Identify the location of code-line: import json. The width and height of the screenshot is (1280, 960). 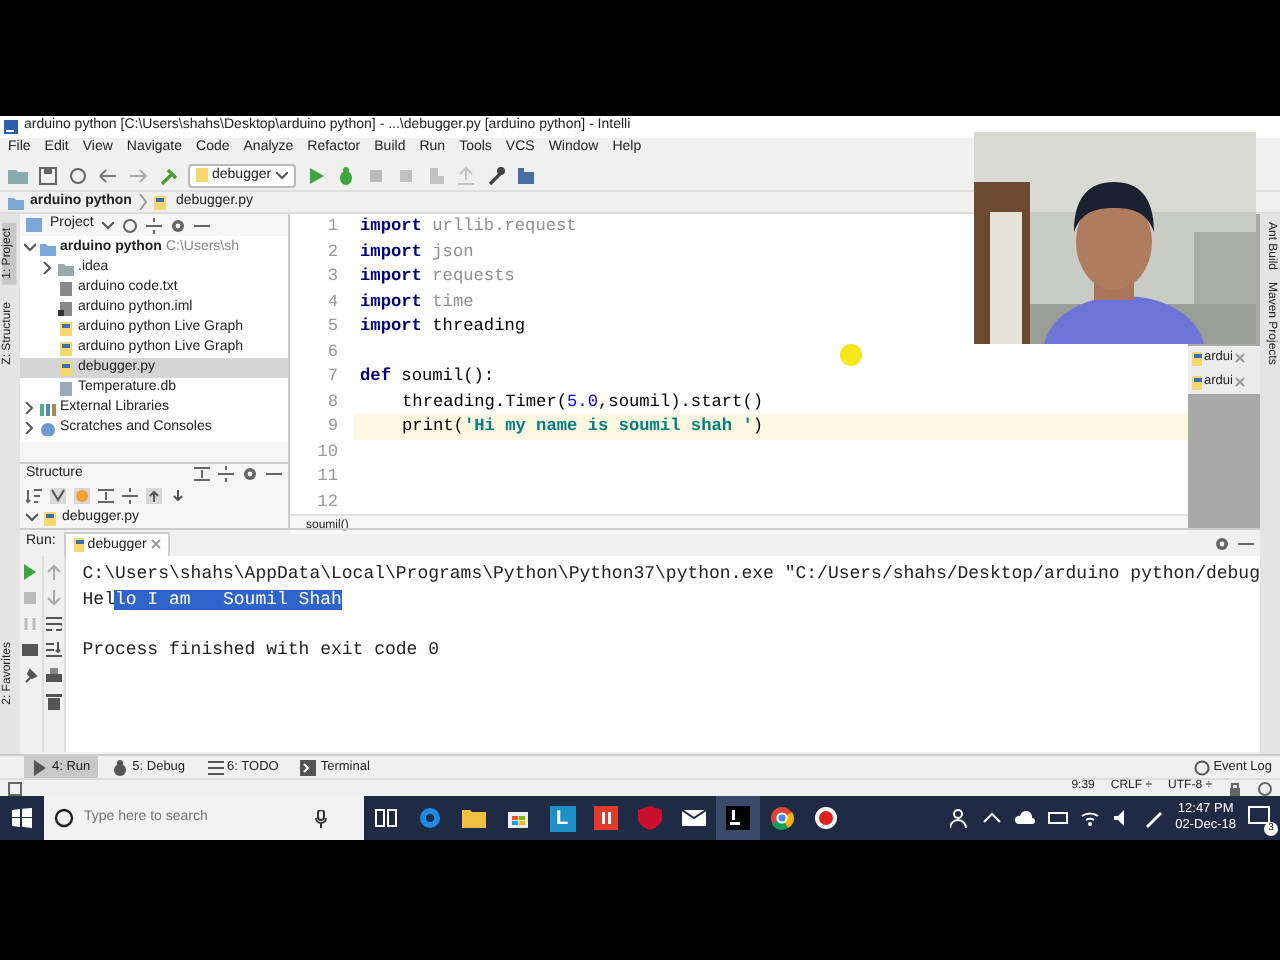
(417, 251).